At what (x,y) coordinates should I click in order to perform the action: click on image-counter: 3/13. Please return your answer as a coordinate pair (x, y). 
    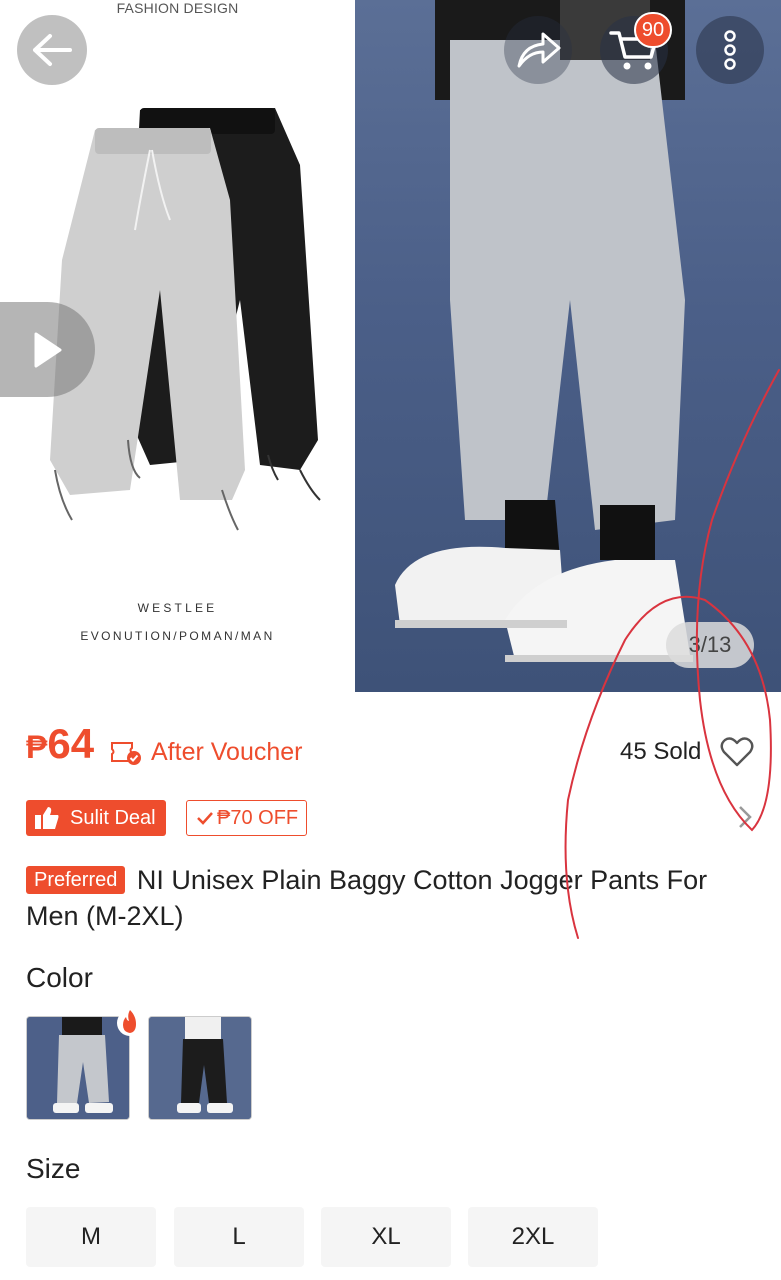
    Looking at the image, I should click on (710, 645).